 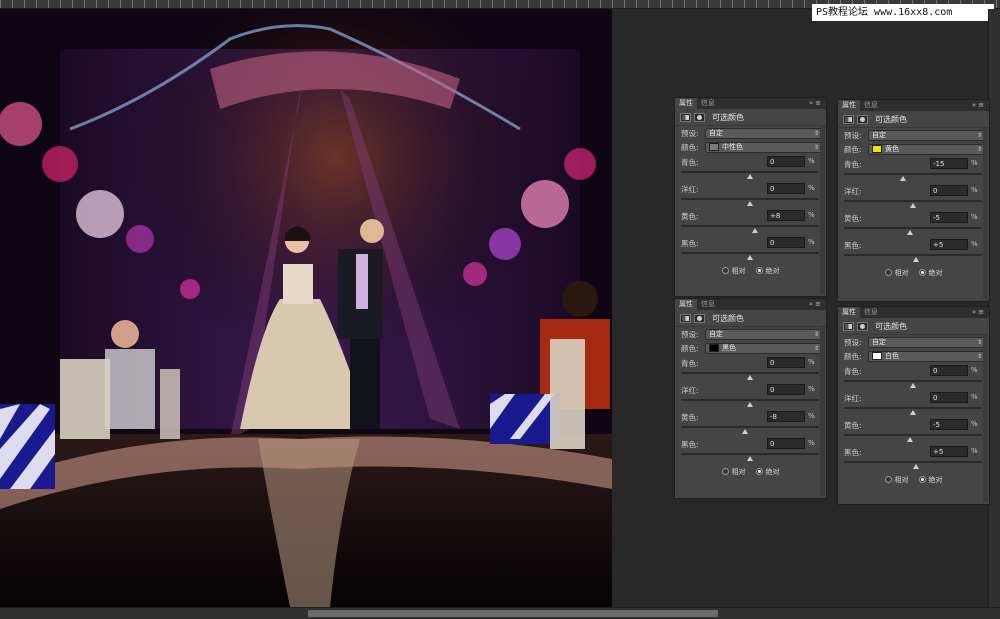 What do you see at coordinates (786, 416) in the screenshot?
I see `slider-value-input: -8` at bounding box center [786, 416].